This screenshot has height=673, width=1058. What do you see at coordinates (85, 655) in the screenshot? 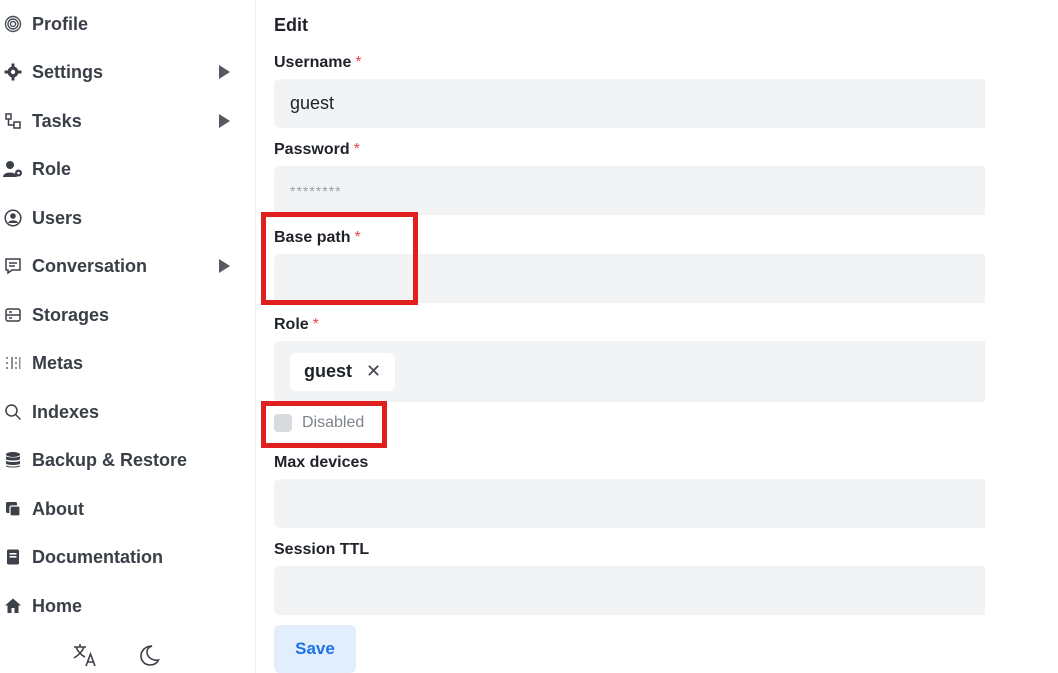
I see `translate-icon` at bounding box center [85, 655].